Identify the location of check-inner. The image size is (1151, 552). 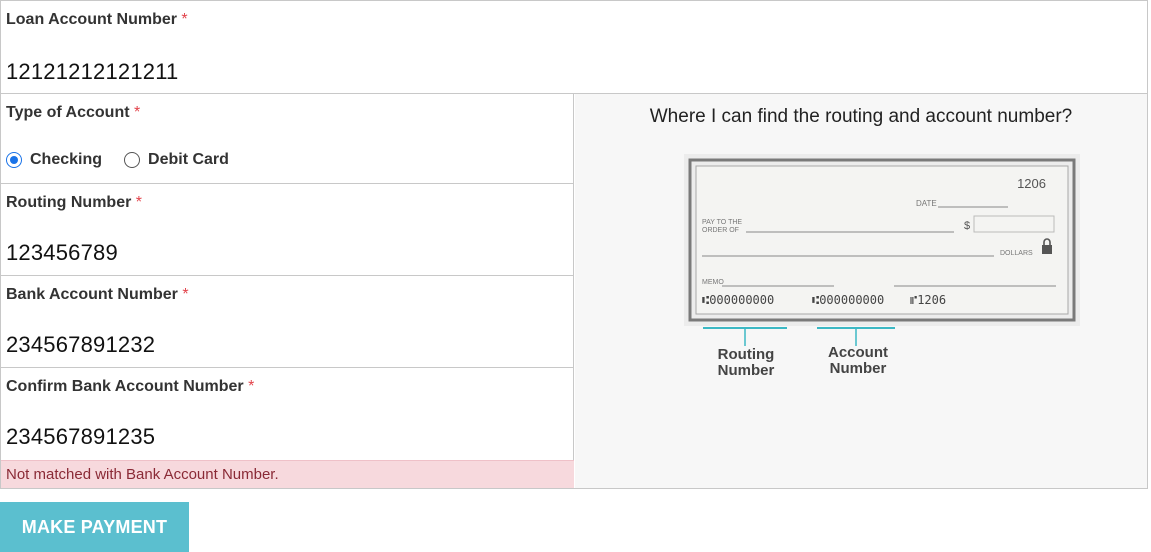
(882, 240).